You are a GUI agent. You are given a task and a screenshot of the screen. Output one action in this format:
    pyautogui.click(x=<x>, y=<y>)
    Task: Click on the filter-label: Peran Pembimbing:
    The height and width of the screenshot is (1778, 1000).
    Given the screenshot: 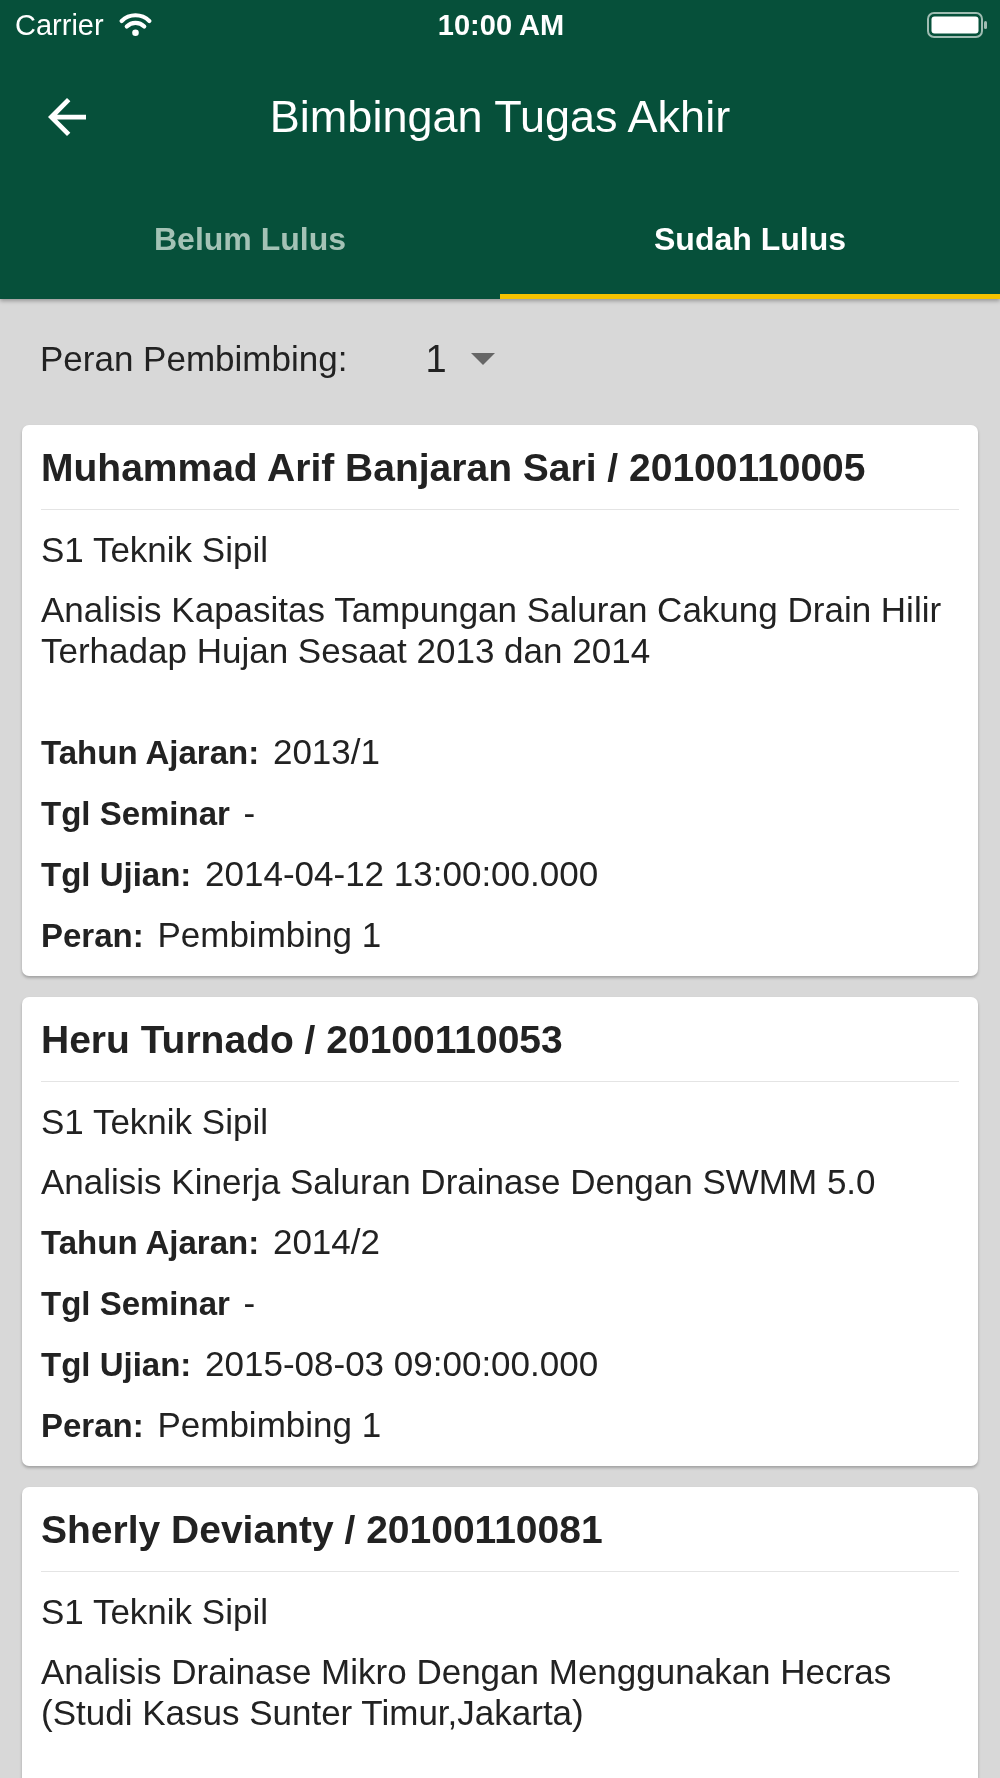 What is the action you would take?
    pyautogui.click(x=194, y=359)
    